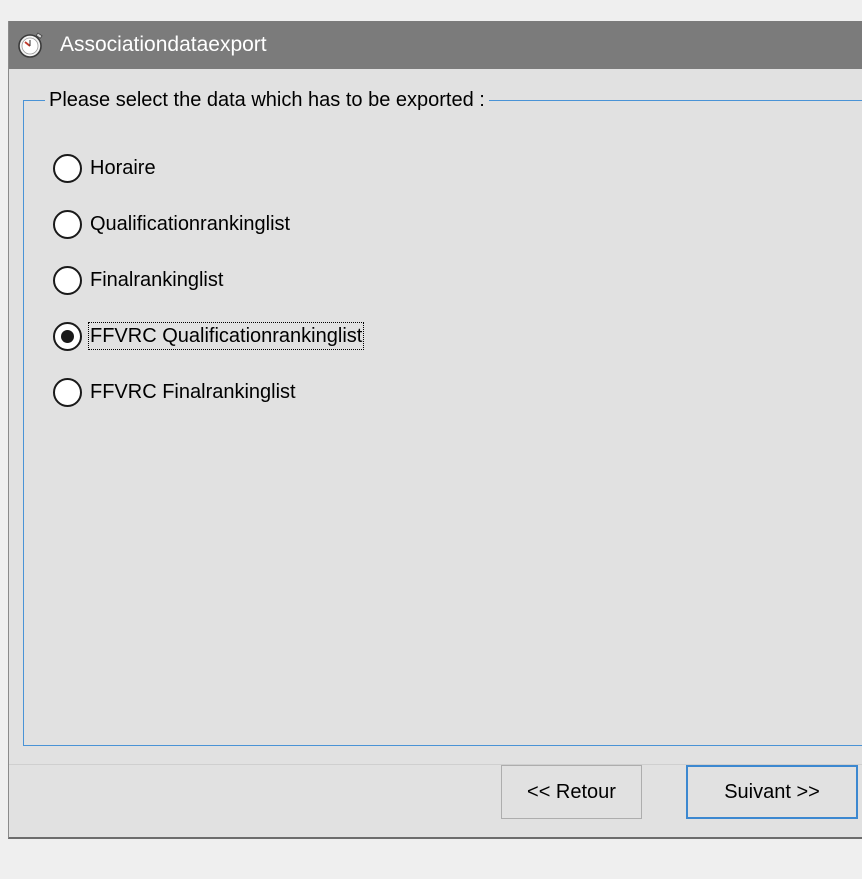 The width and height of the screenshot is (862, 879). I want to click on radio-ffvrc-qualificationrankinglist: FFVRC Qualificationrankinglist, so click(209, 336).